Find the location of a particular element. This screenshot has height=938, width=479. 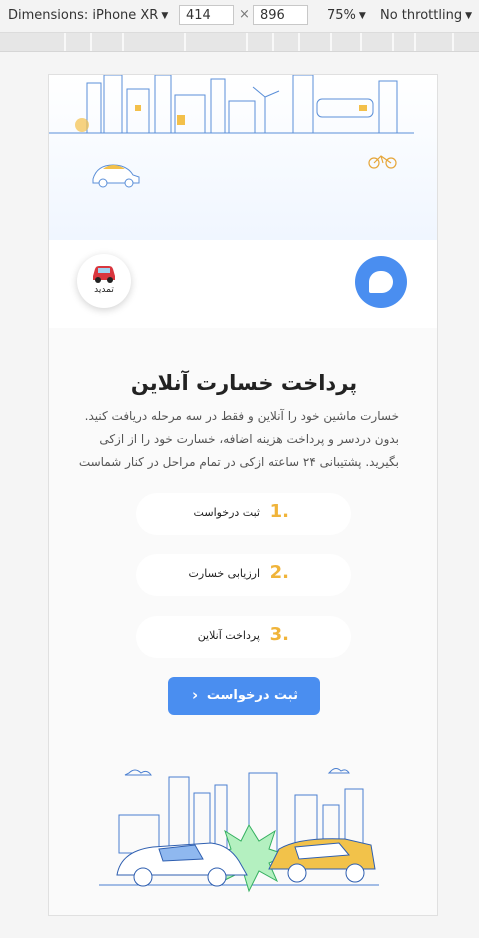

step-item: 3. پرداخت آنلاین is located at coordinates (243, 637).